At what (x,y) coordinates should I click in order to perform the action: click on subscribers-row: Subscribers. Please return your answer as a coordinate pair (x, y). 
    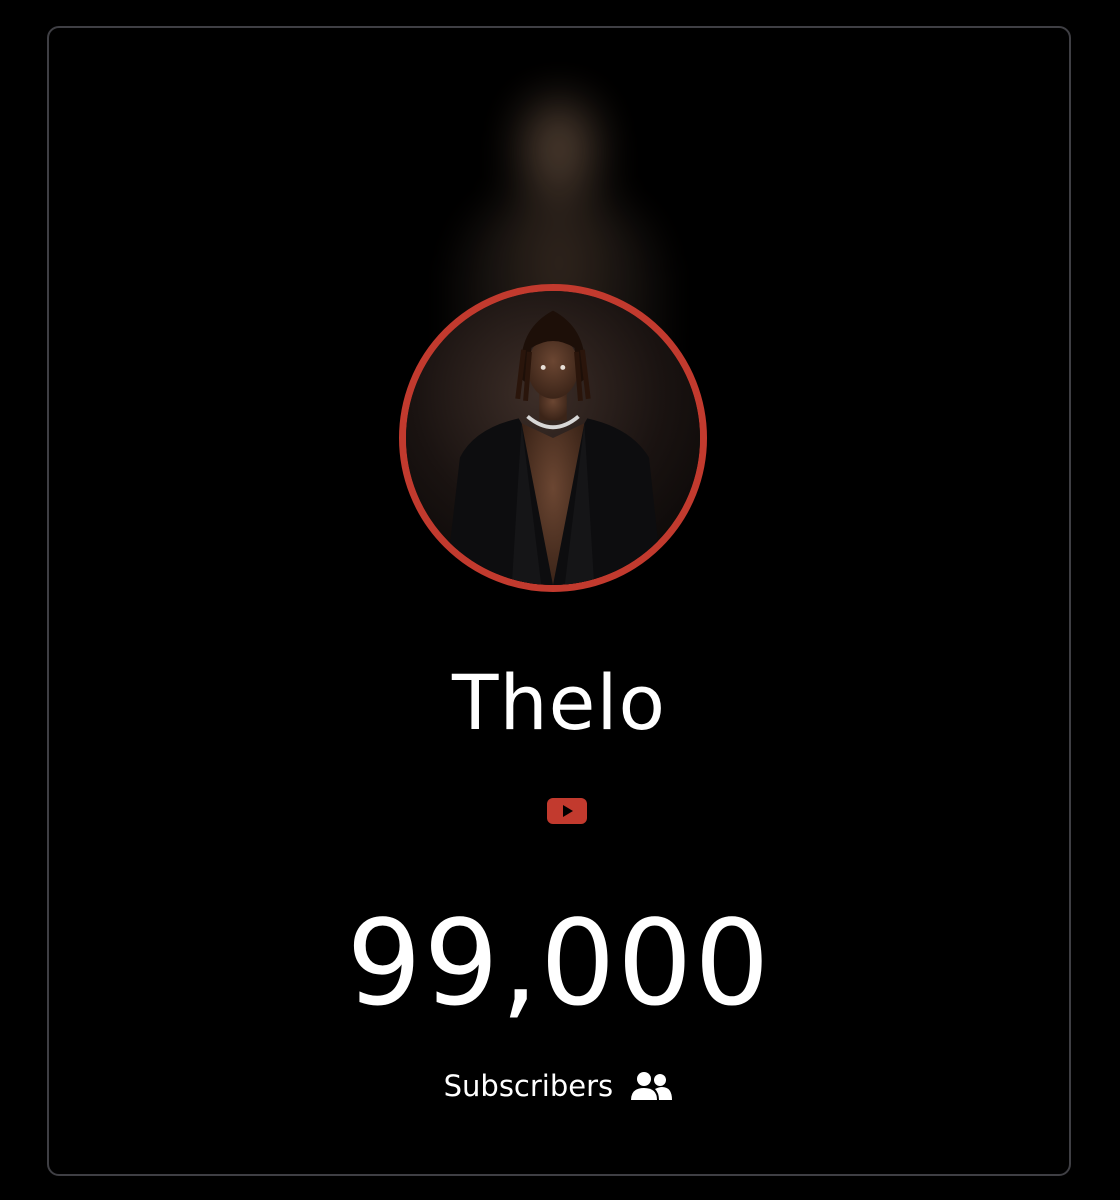
    Looking at the image, I should click on (559, 1086).